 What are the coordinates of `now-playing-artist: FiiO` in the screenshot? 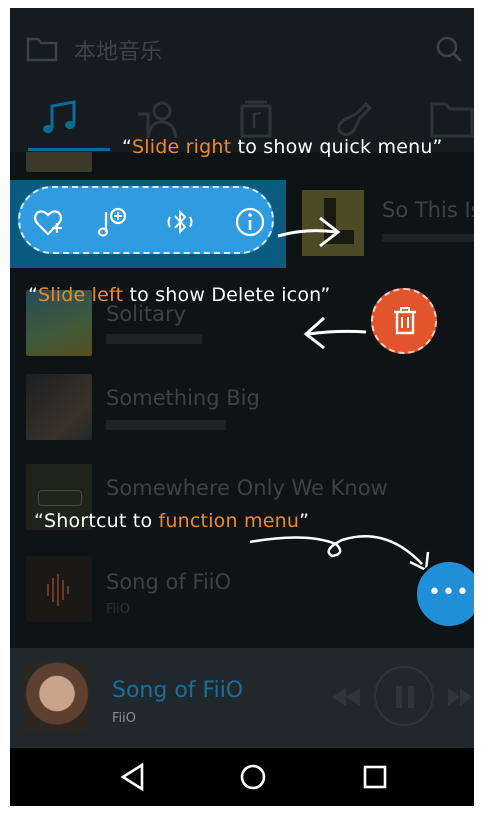 It's located at (124, 718).